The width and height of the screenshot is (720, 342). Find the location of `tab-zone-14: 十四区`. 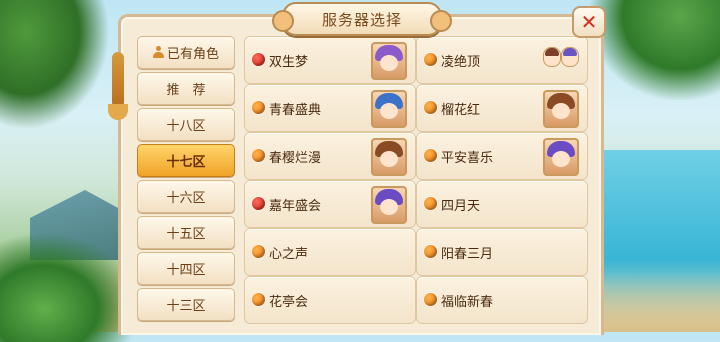

tab-zone-14: 十四区 is located at coordinates (186, 268).